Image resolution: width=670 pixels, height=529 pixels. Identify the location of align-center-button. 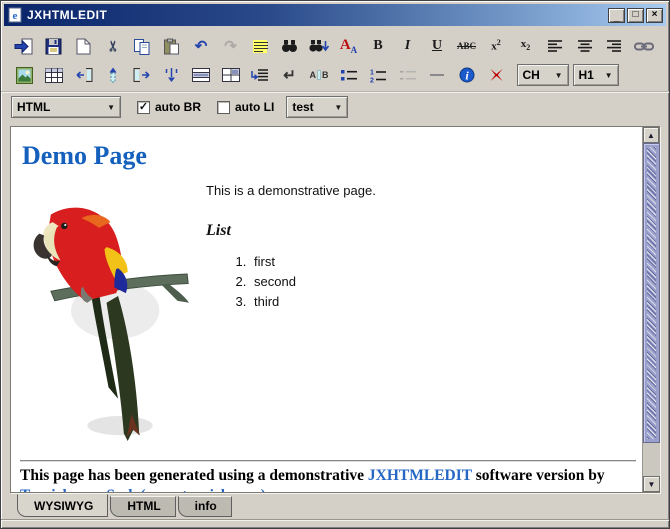
(585, 46).